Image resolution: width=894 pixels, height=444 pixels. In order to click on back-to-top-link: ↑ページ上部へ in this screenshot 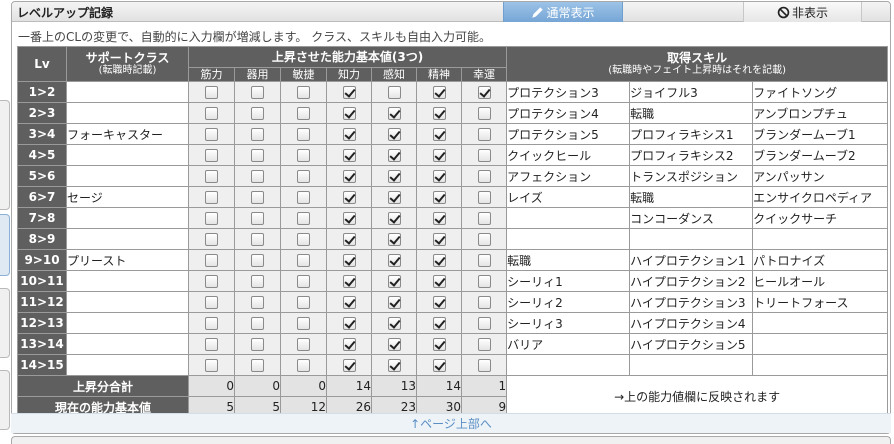, I will do `click(451, 423)`.